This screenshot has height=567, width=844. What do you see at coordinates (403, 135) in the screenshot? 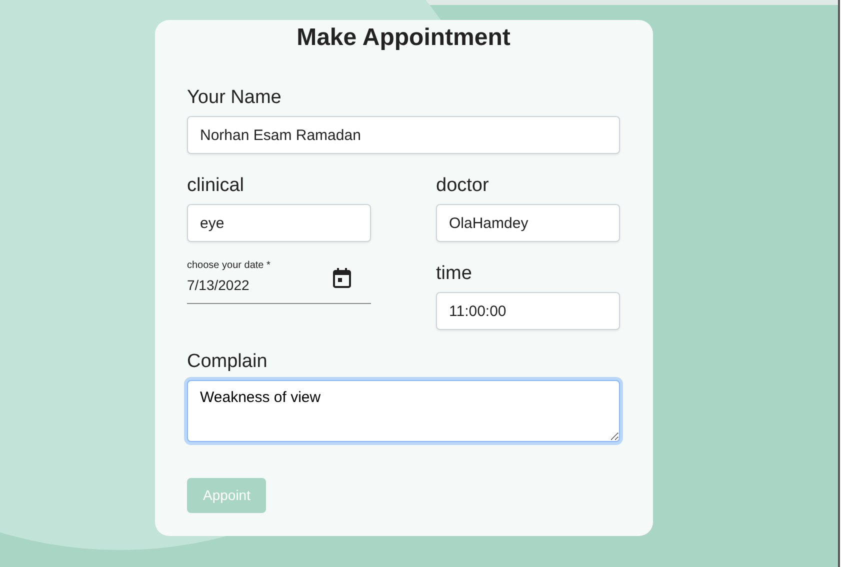
I see `name-field: Norhan Esam Ramadan` at bounding box center [403, 135].